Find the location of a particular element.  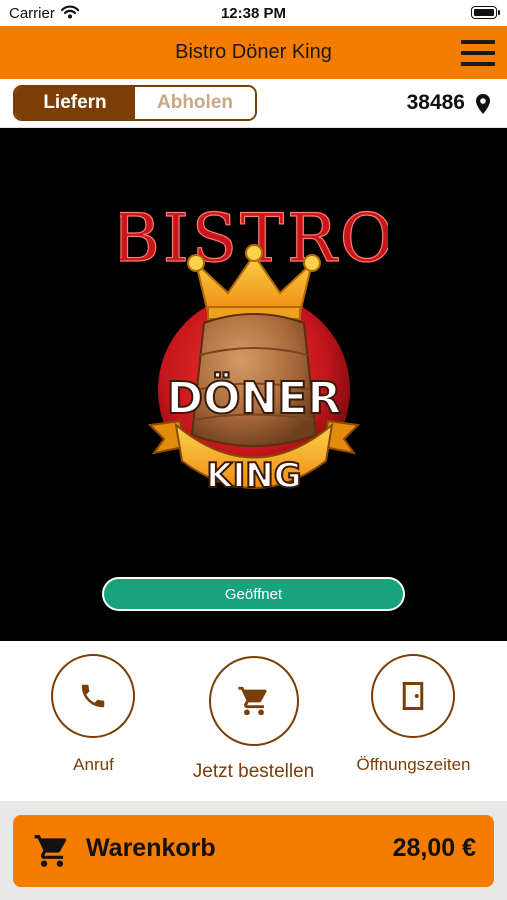

hours-action: Öffnungszeiten is located at coordinates (413, 721).